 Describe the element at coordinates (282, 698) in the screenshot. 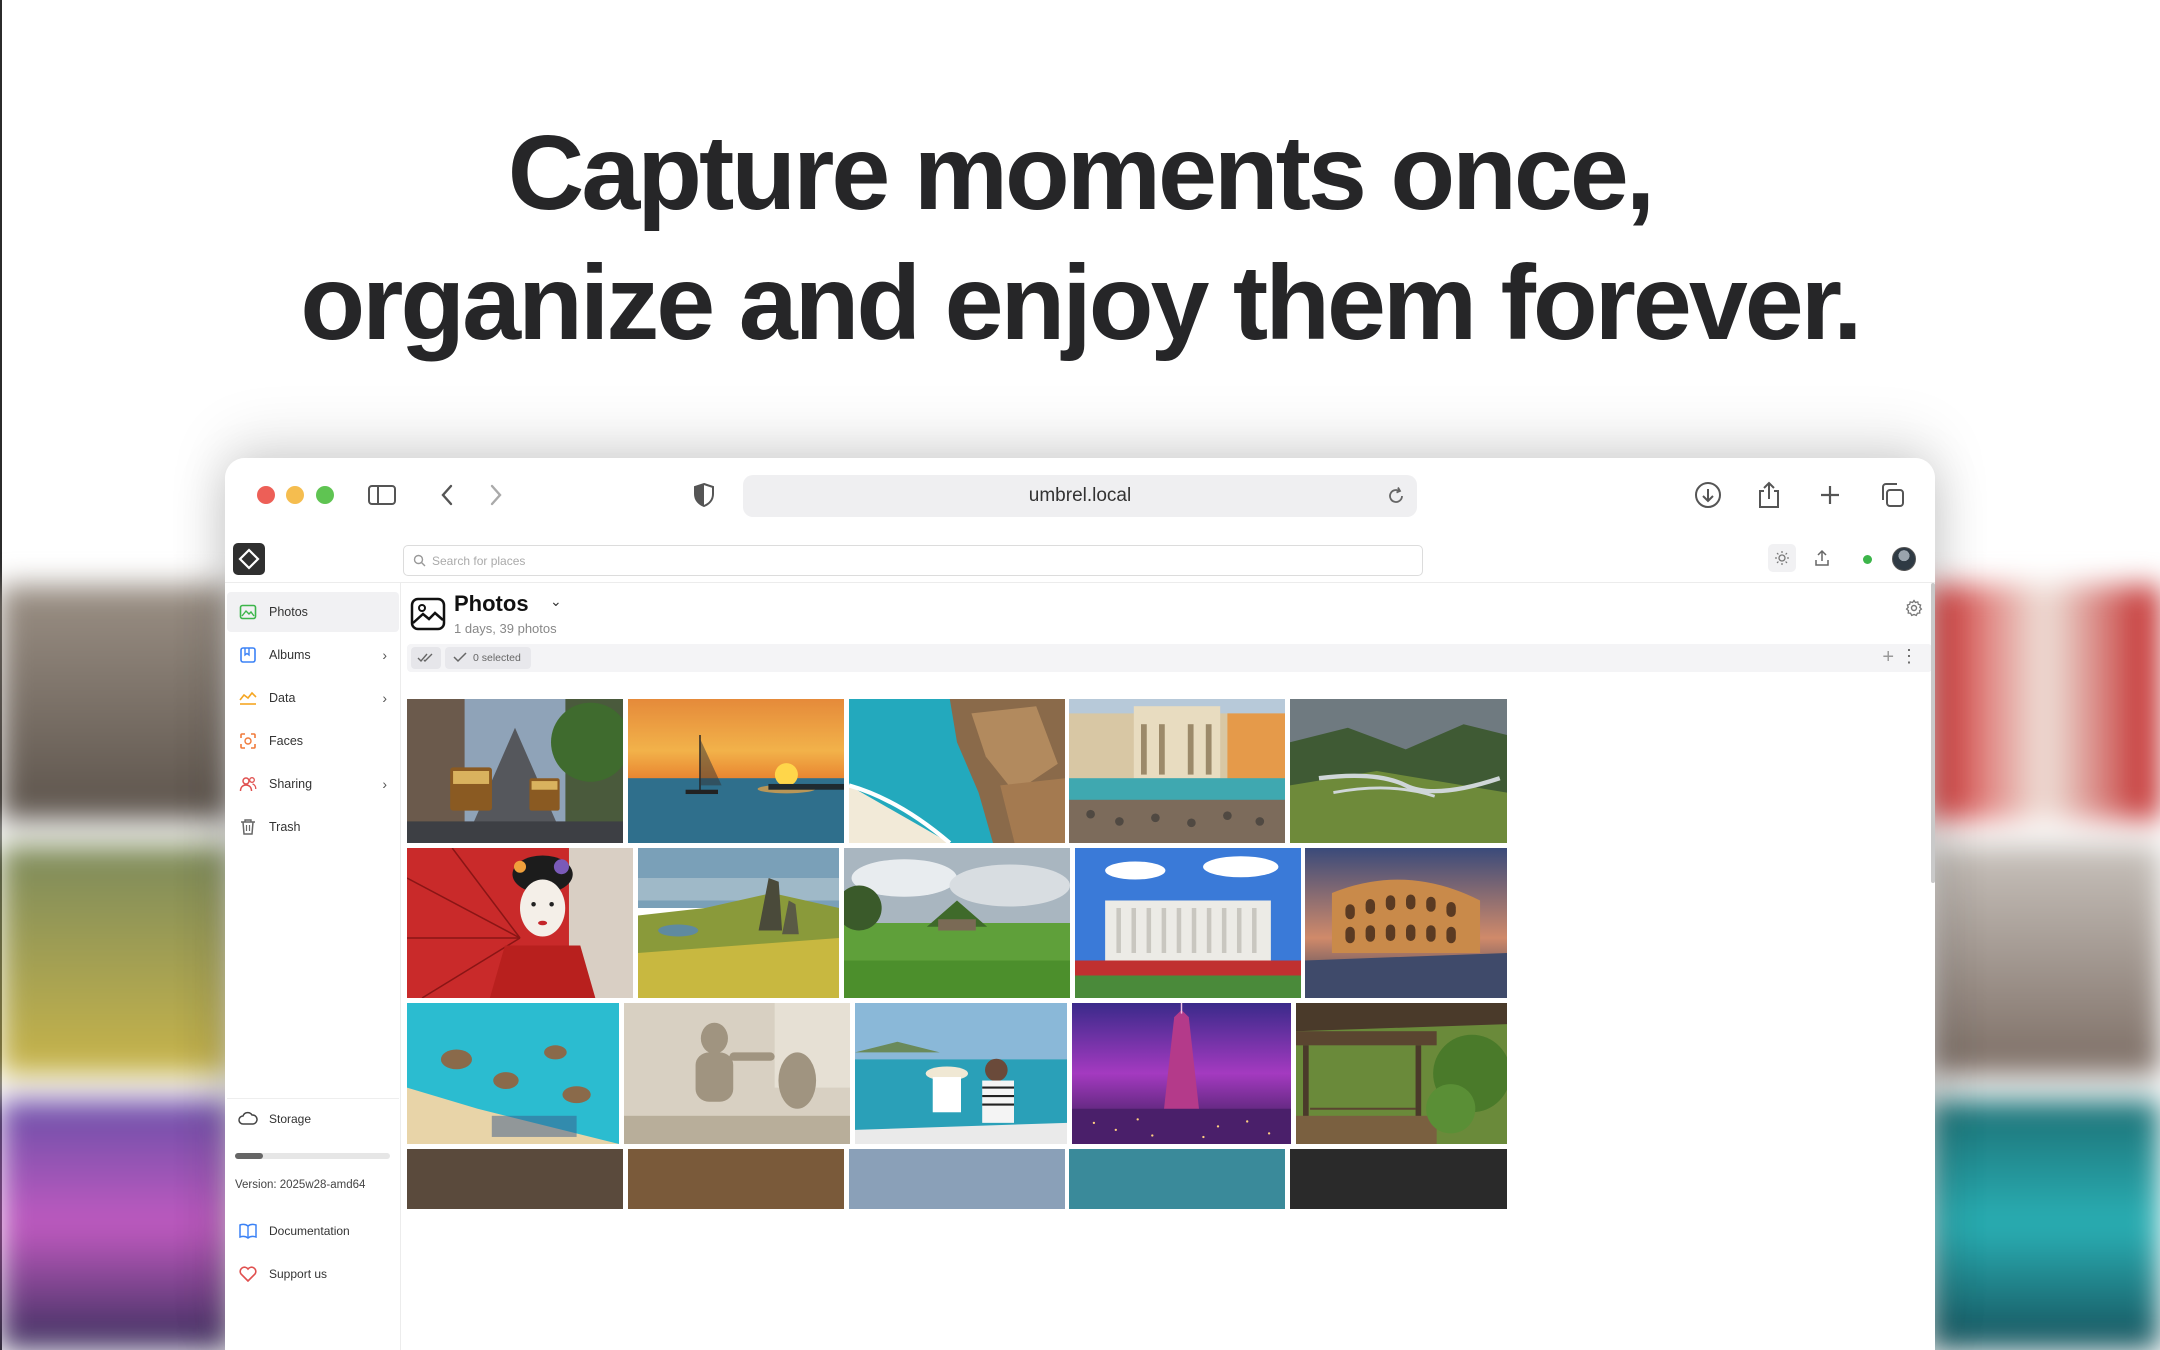

I see `sidebar-item-label: Data` at that location.